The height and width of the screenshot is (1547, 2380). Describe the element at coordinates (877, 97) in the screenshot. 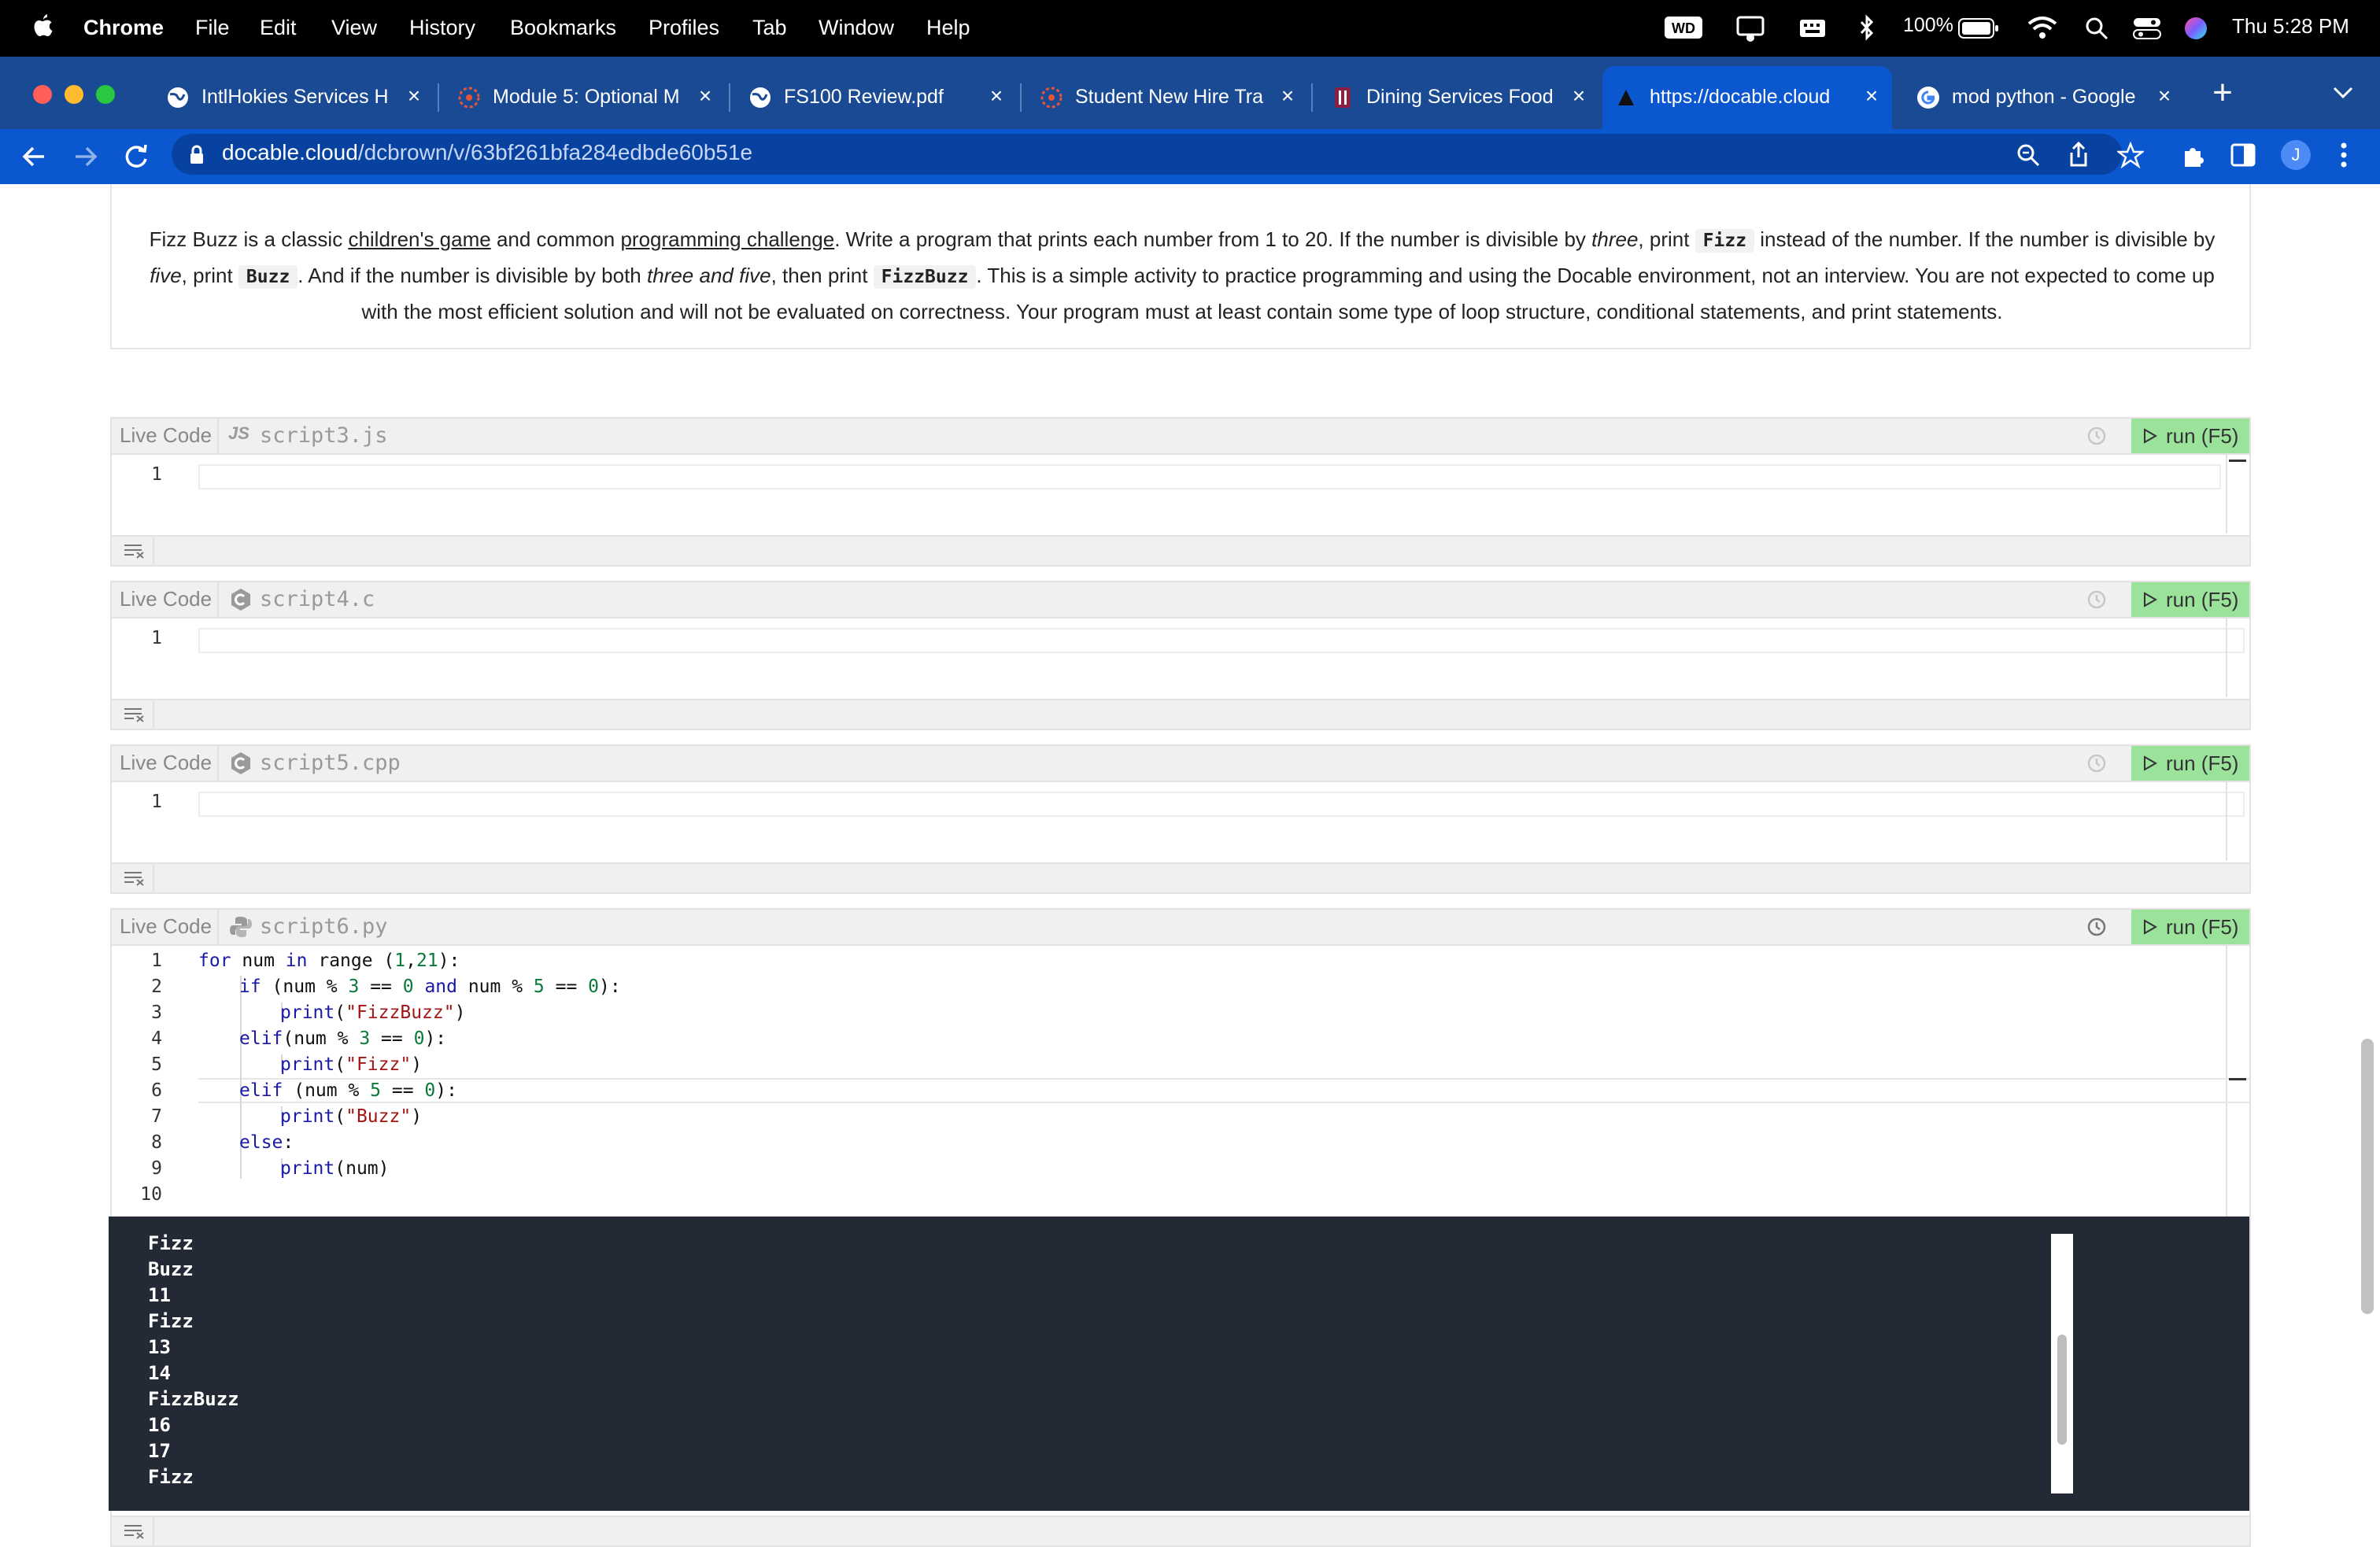

I see `tab-fs100-review: FS100 Review.pdf ×` at that location.